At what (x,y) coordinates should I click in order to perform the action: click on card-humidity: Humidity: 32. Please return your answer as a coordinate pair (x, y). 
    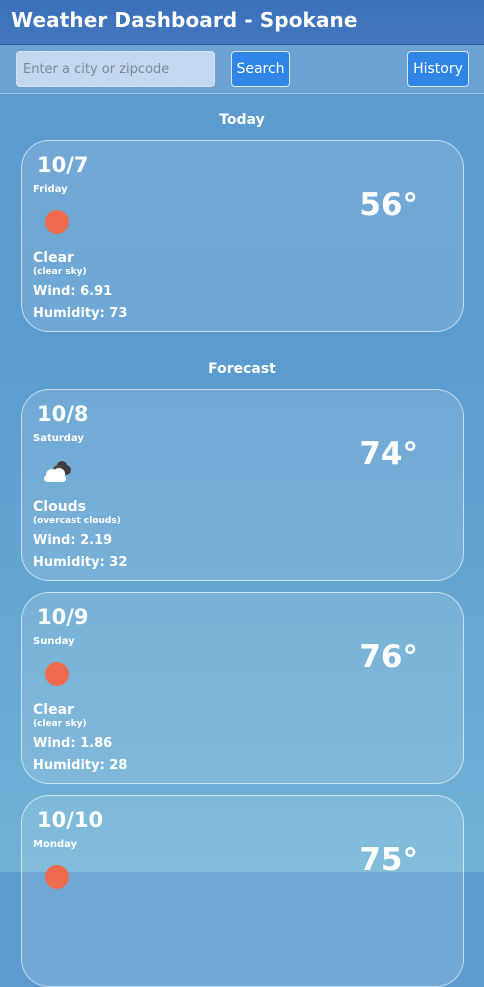
    Looking at the image, I should click on (80, 562).